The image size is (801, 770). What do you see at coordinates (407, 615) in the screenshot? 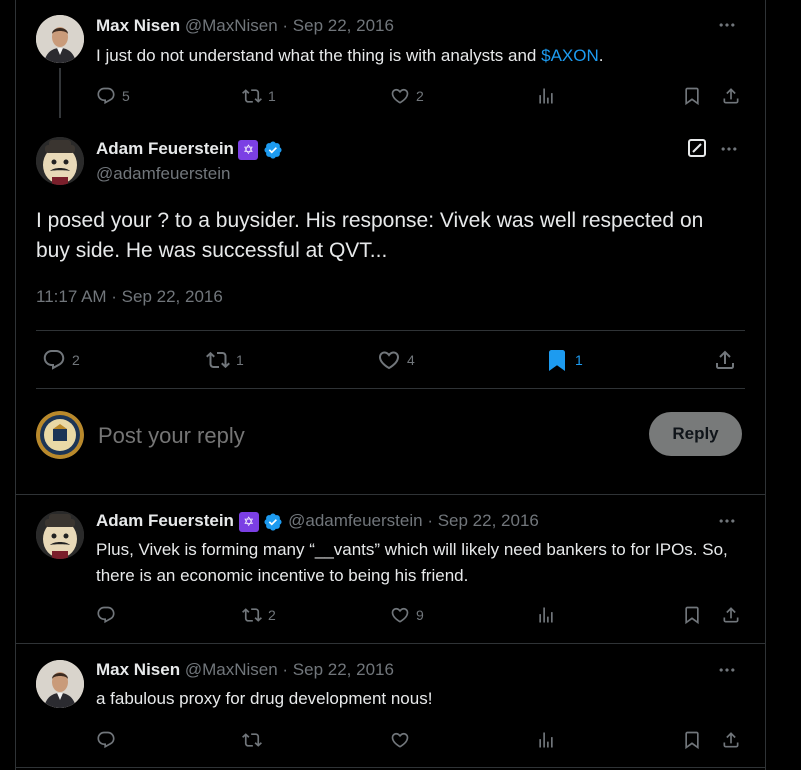
I see `like-button: 9` at bounding box center [407, 615].